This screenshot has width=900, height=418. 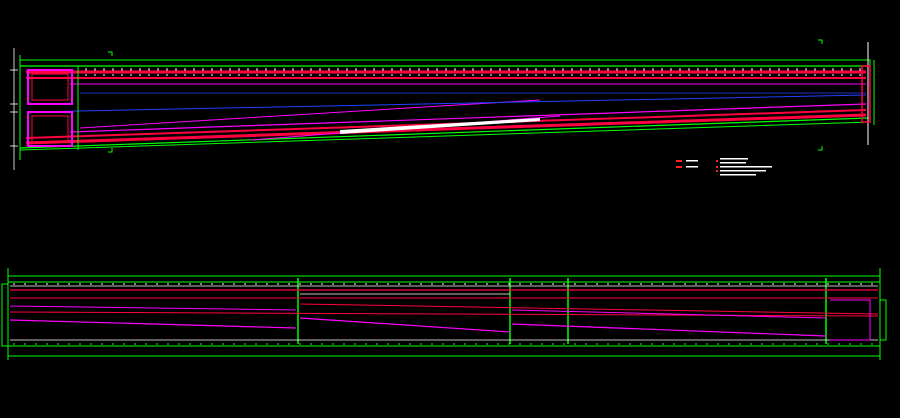 What do you see at coordinates (110, 150) in the screenshot?
I see `plan-corner-mark-bl` at bounding box center [110, 150].